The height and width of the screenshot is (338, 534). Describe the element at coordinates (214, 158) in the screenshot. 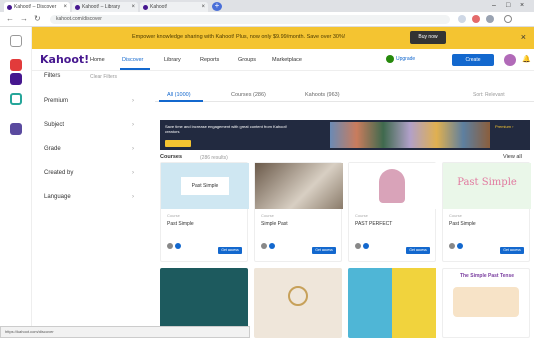

I see `section-subtitle: (286 results)` at that location.